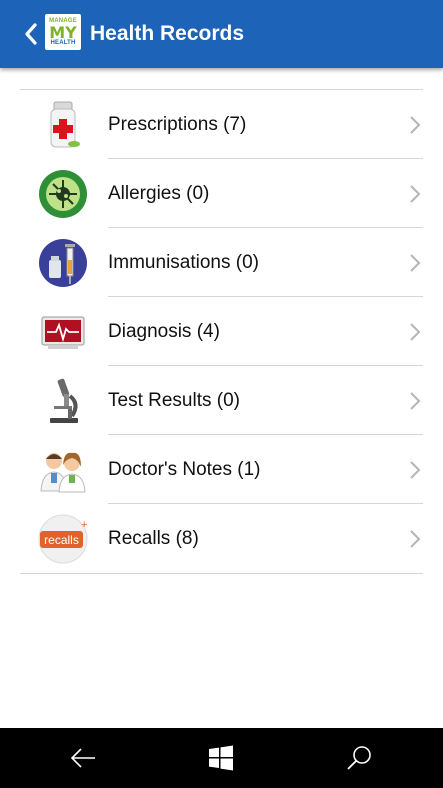  I want to click on list-item-label: Doctor's Notes (1), so click(184, 469).